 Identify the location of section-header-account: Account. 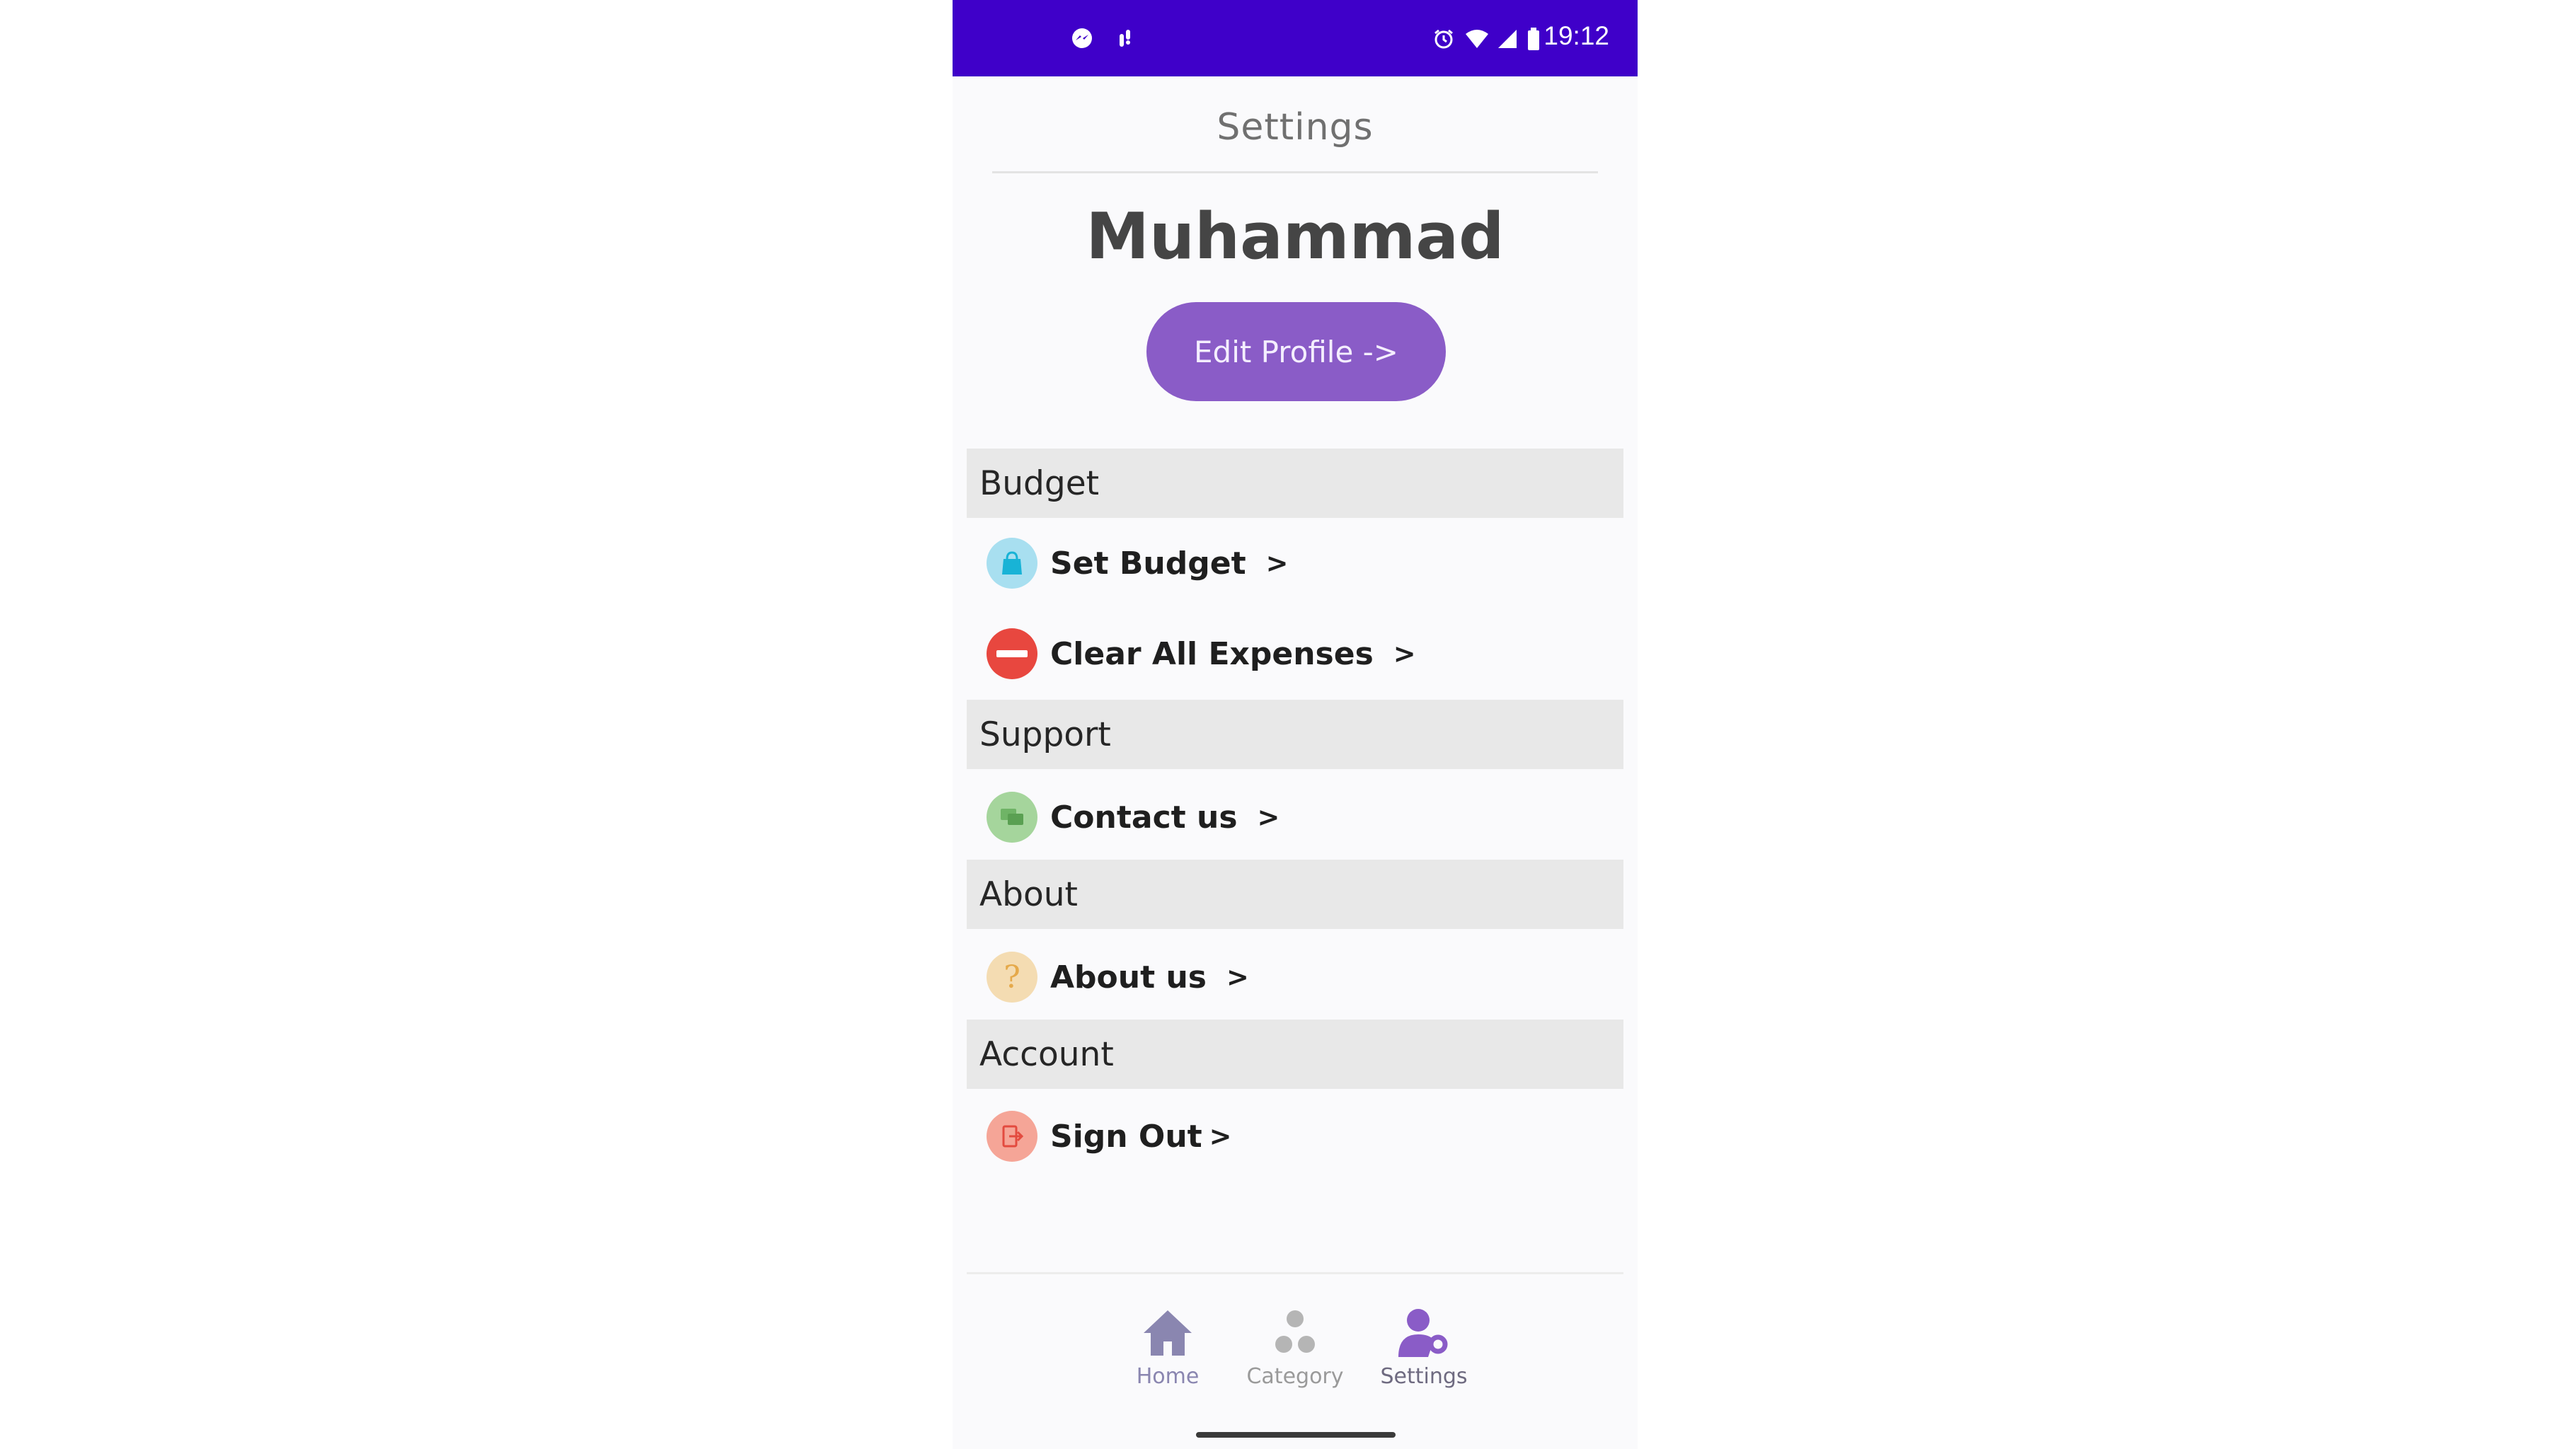
(1295, 1054).